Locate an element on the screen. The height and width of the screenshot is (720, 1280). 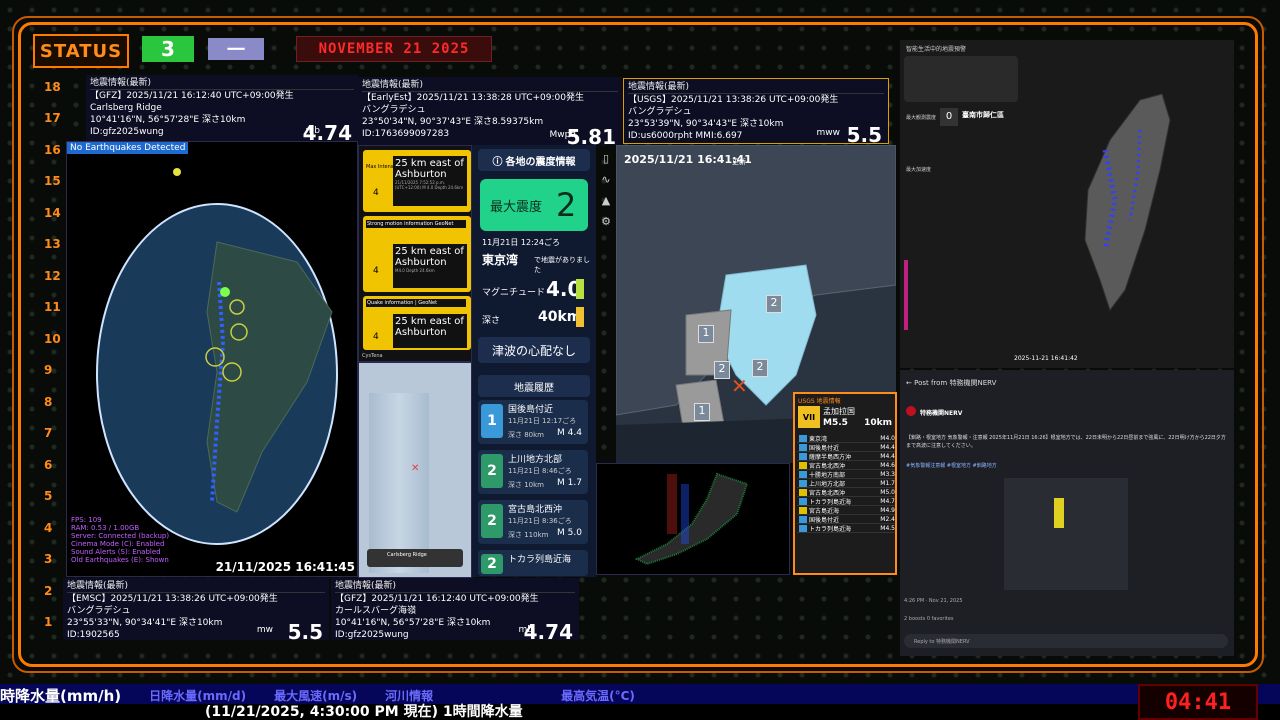
ruler-mark: 13 is located at coordinates (52, 244).